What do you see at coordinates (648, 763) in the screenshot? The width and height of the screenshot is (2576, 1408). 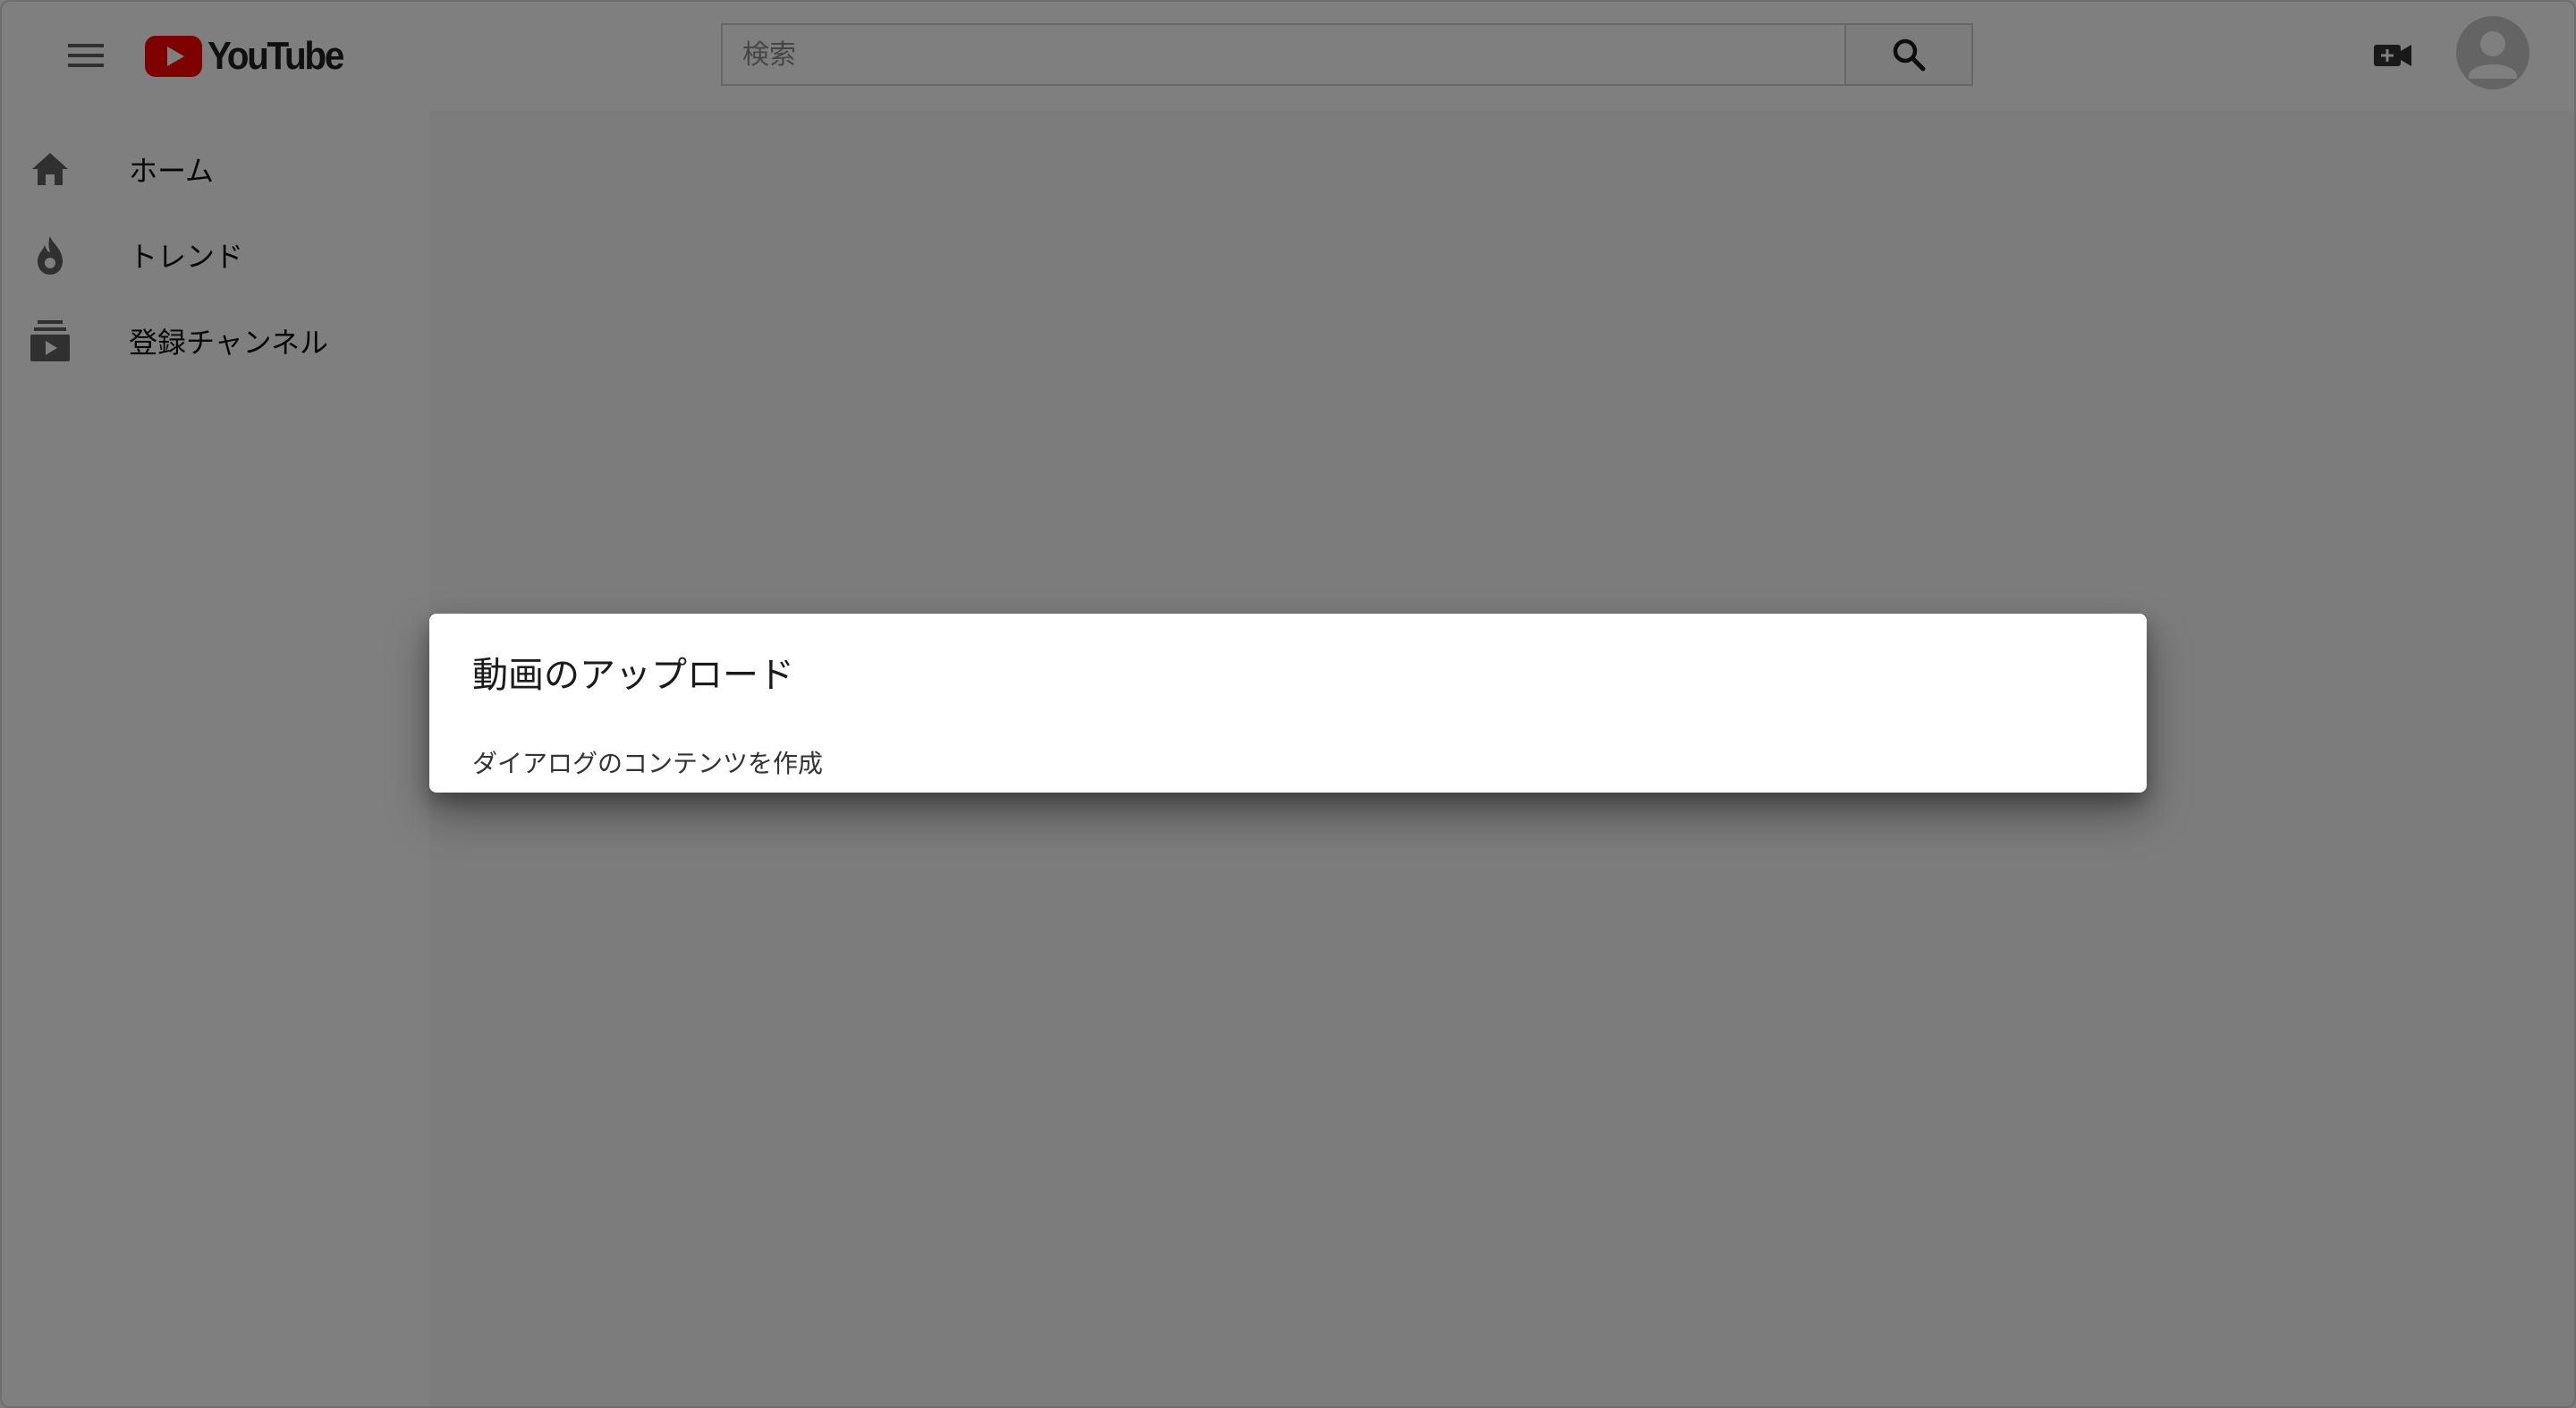 I see `dialog-content: ダイアログのコンテンツを作成` at bounding box center [648, 763].